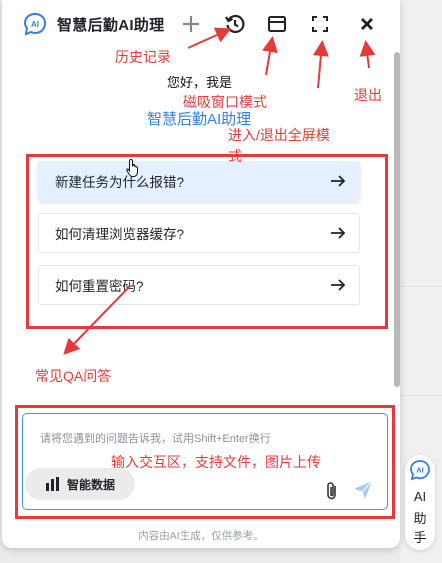 The width and height of the screenshot is (442, 563). What do you see at coordinates (200, 82) in the screenshot?
I see `greeting-text: 您好，我是` at bounding box center [200, 82].